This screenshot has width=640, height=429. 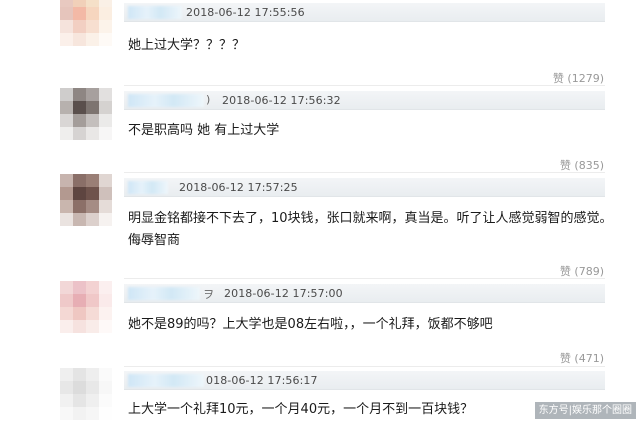 I want to click on comment-meta-bar: 018-06-12 17:56:17, so click(x=364, y=380).